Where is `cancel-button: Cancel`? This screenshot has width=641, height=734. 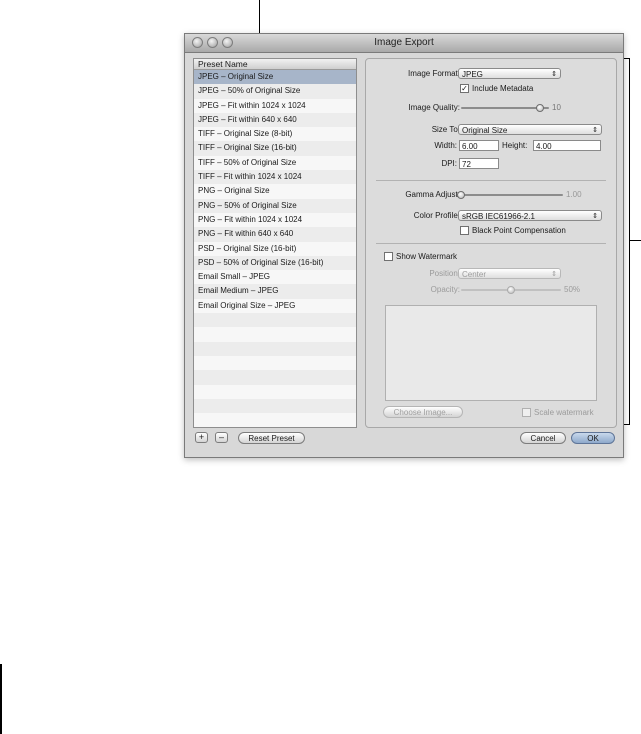 cancel-button: Cancel is located at coordinates (543, 438).